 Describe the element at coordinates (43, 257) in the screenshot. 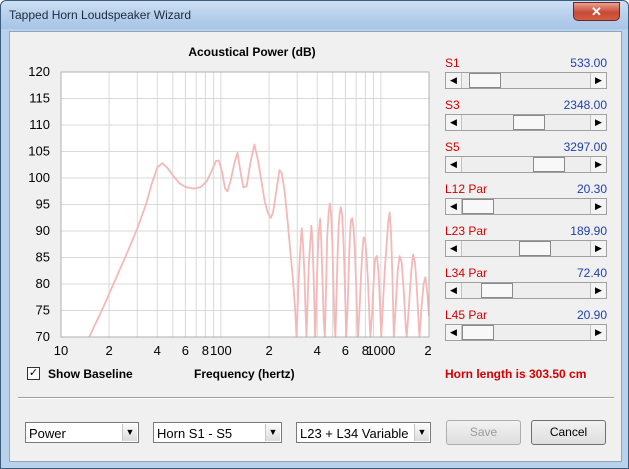

I see `y-tick-label: 85` at that location.